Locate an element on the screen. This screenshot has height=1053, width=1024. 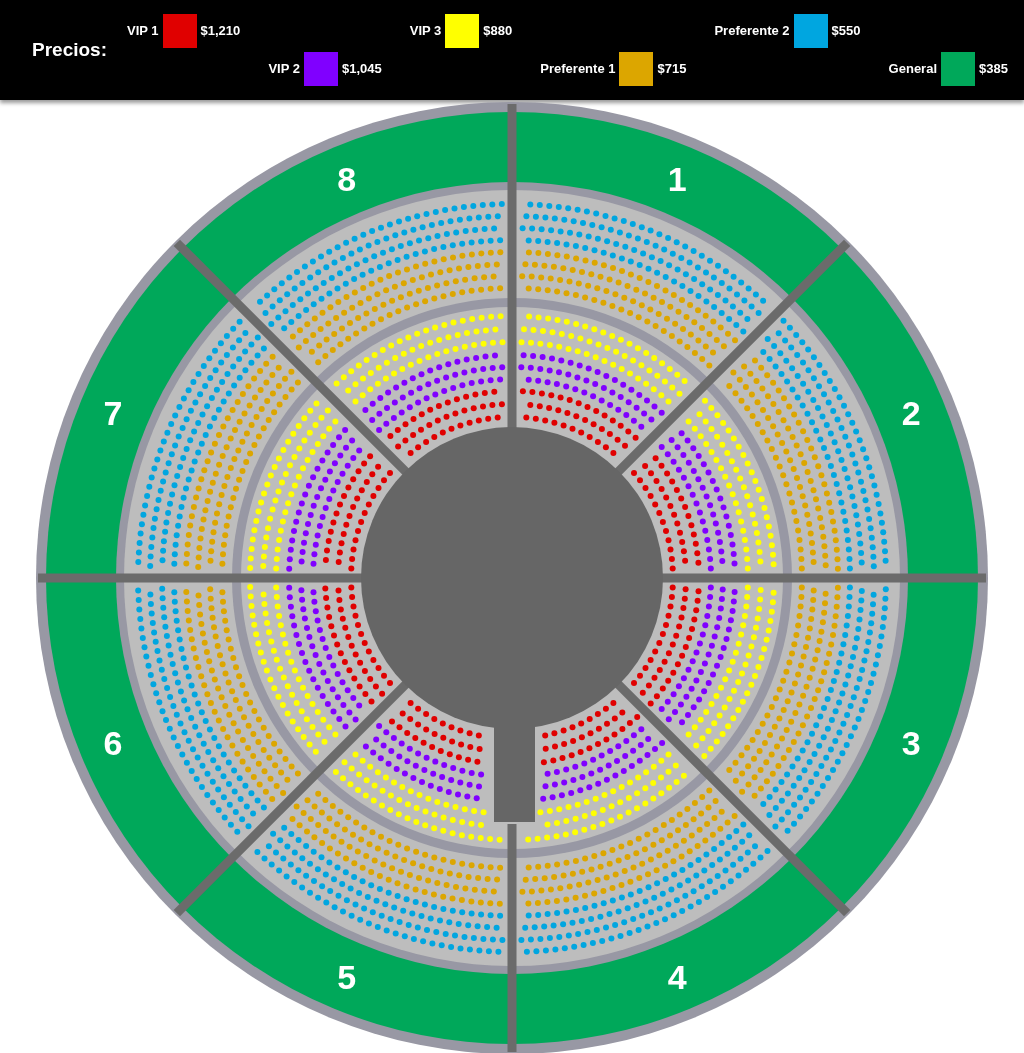
section-number: 1 is located at coordinates (677, 178).